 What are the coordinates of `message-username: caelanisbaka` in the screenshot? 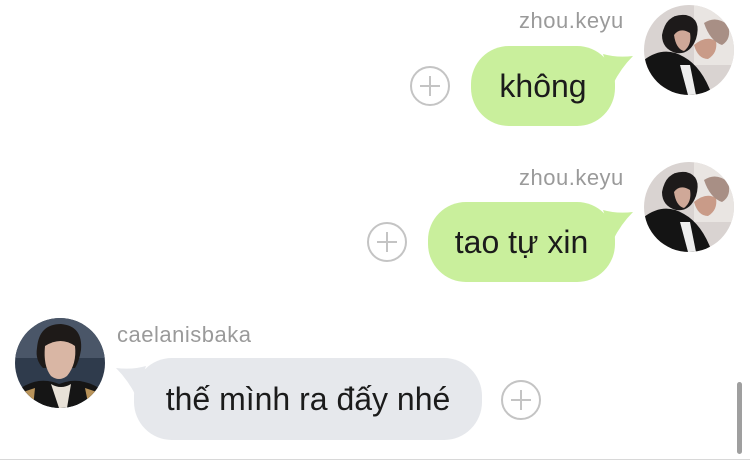 It's located at (184, 334).